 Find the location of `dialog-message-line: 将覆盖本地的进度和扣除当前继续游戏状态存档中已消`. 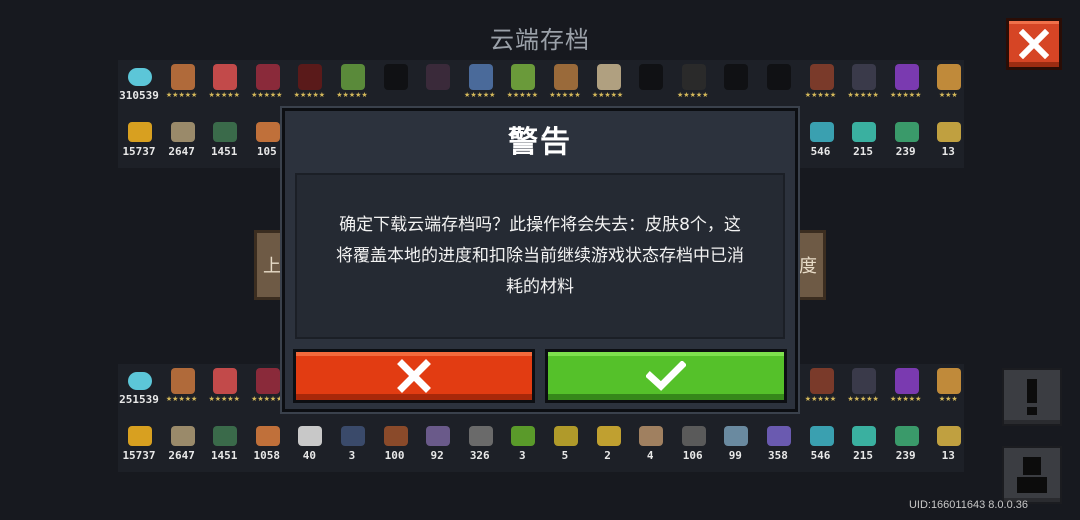

dialog-message-line: 将覆盖本地的进度和扣除当前继续游戏状态存档中已消 is located at coordinates (540, 255).